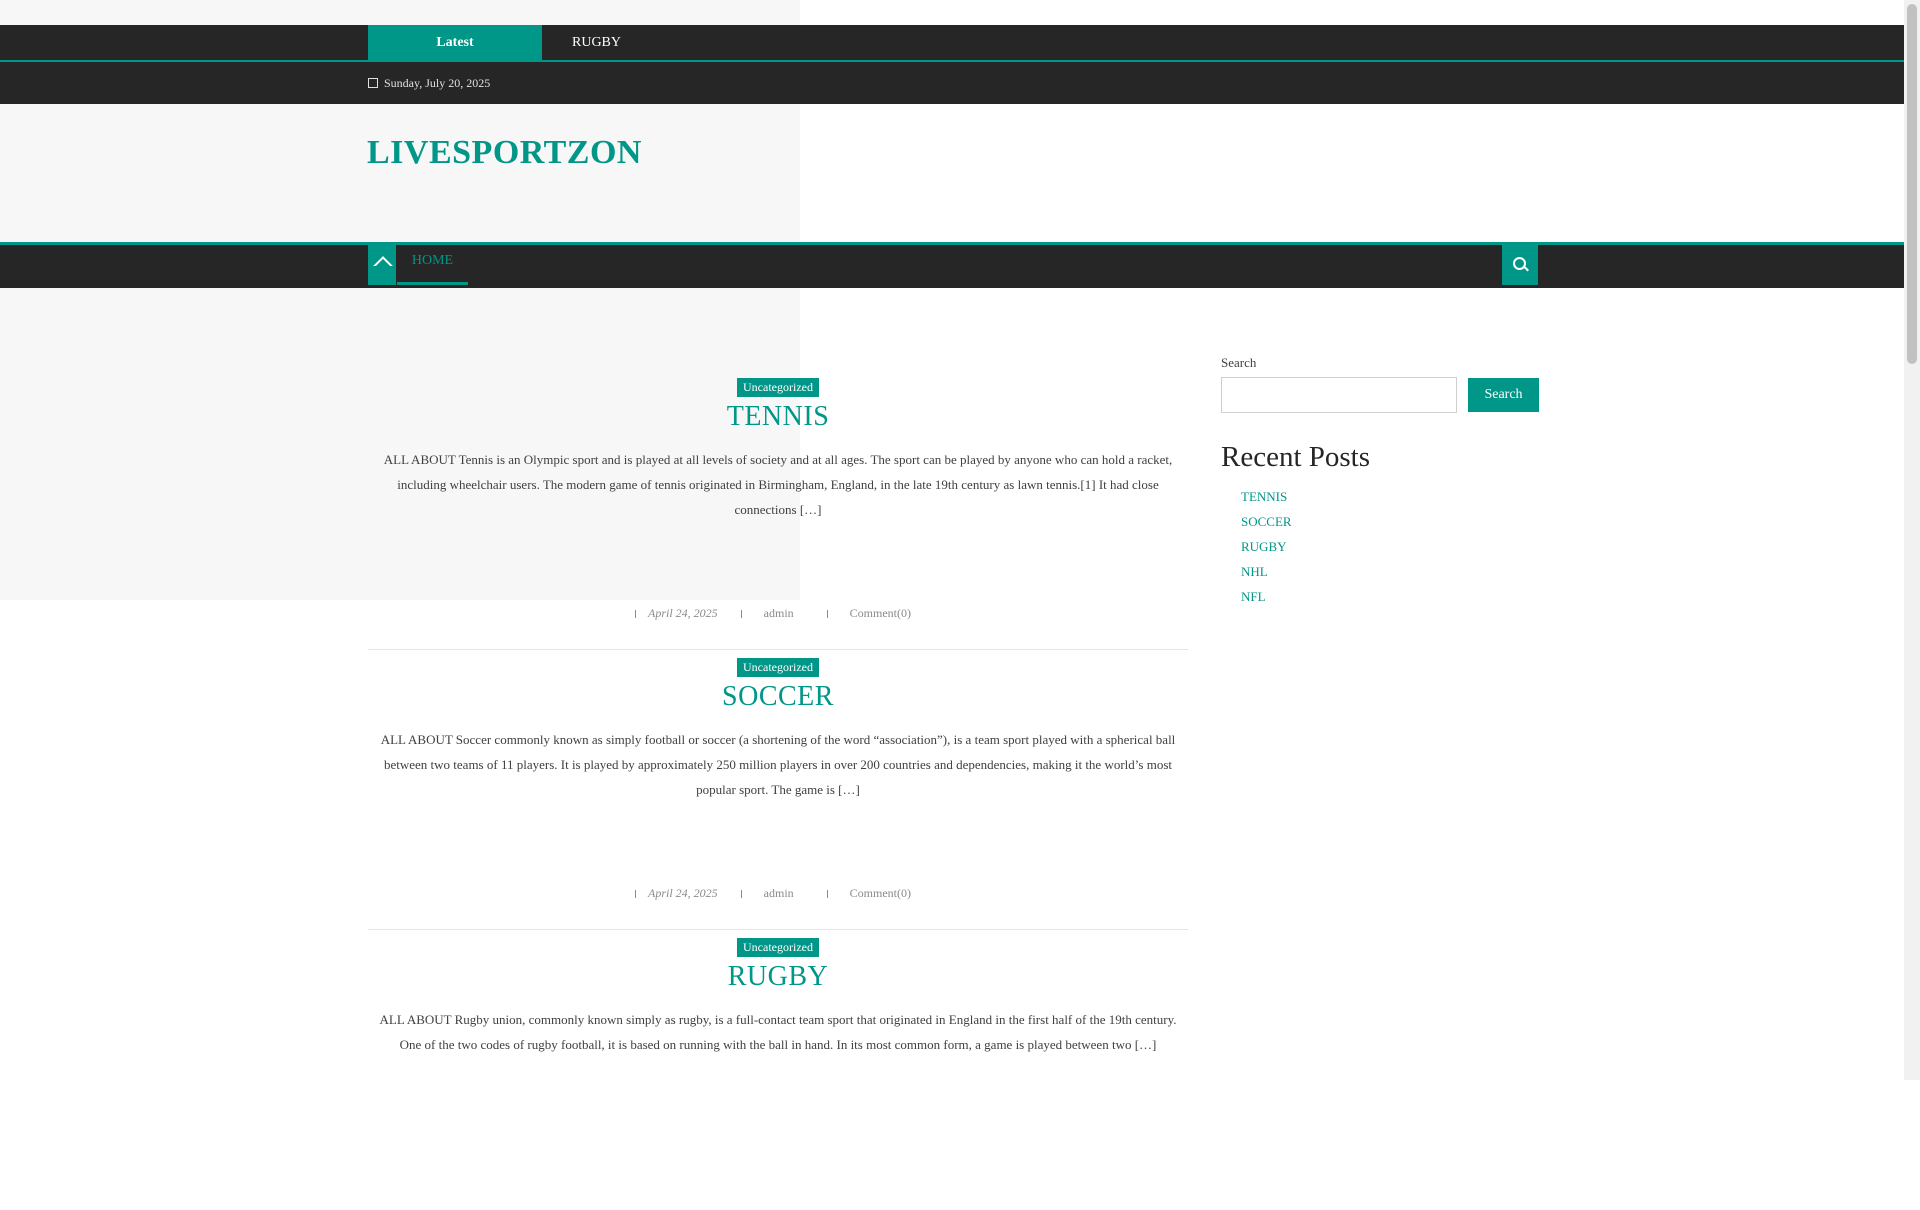 The height and width of the screenshot is (1210, 1920). Describe the element at coordinates (437, 83) in the screenshot. I see `current-date-text: Sunday, July 20, 2025` at that location.